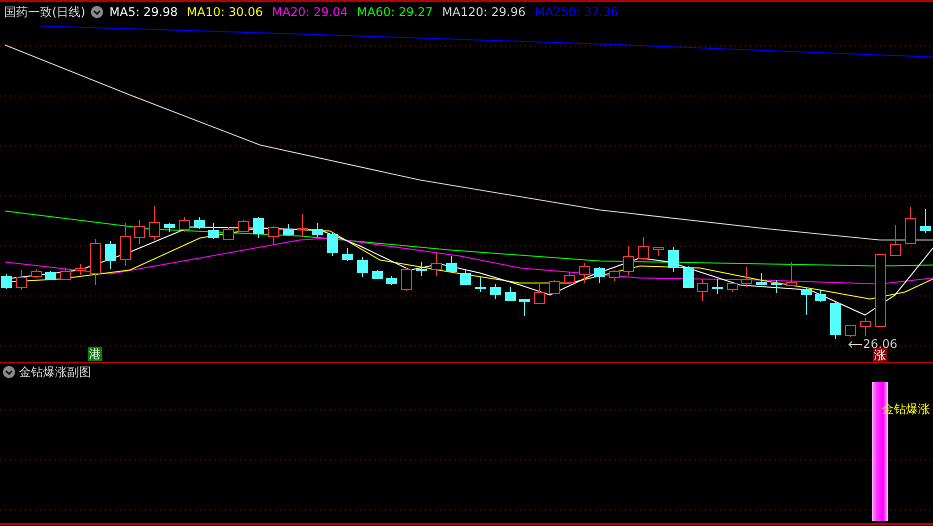  What do you see at coordinates (143, 12) in the screenshot?
I see `moving-average-value: MA5: 29.98` at bounding box center [143, 12].